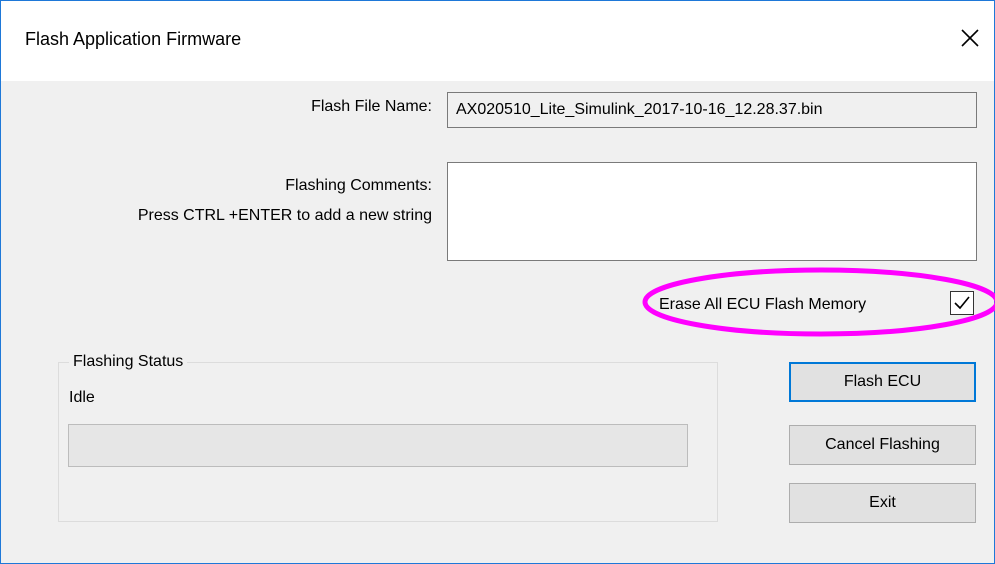 This screenshot has width=995, height=564. Describe the element at coordinates (133, 39) in the screenshot. I see `dialog-title: Flash Application Firmware` at that location.